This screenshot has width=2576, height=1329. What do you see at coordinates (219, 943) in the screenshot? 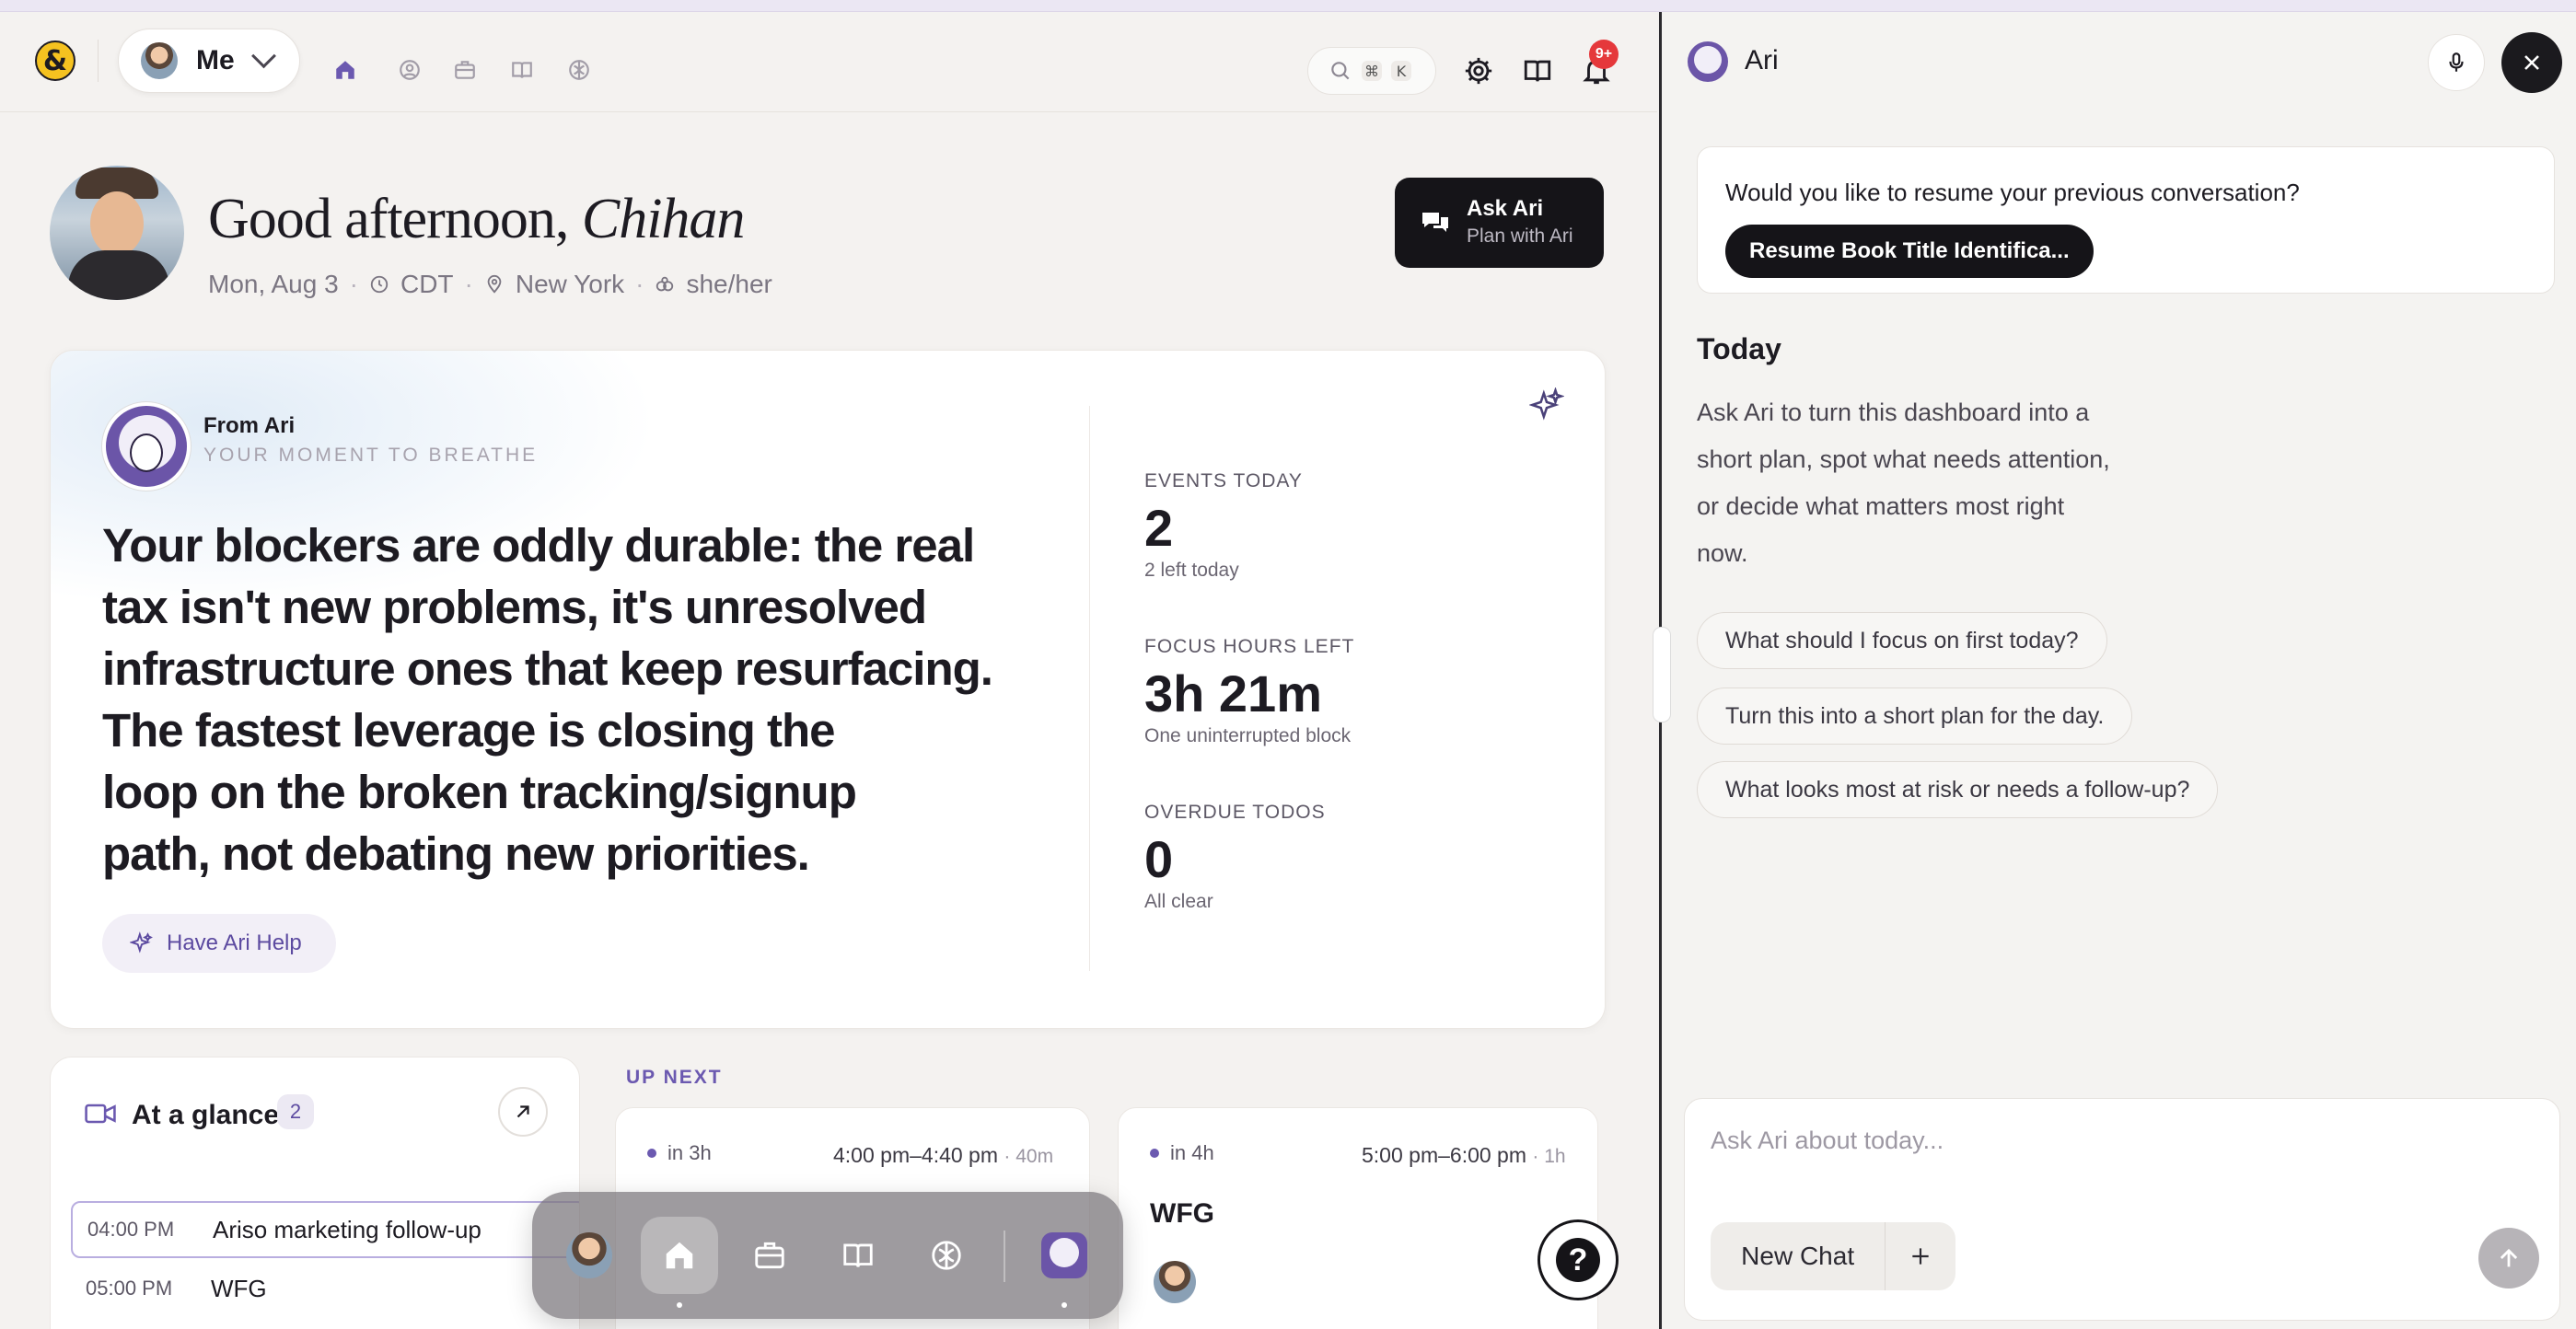
I see `have-ari-help-button: Have Ari Help` at bounding box center [219, 943].